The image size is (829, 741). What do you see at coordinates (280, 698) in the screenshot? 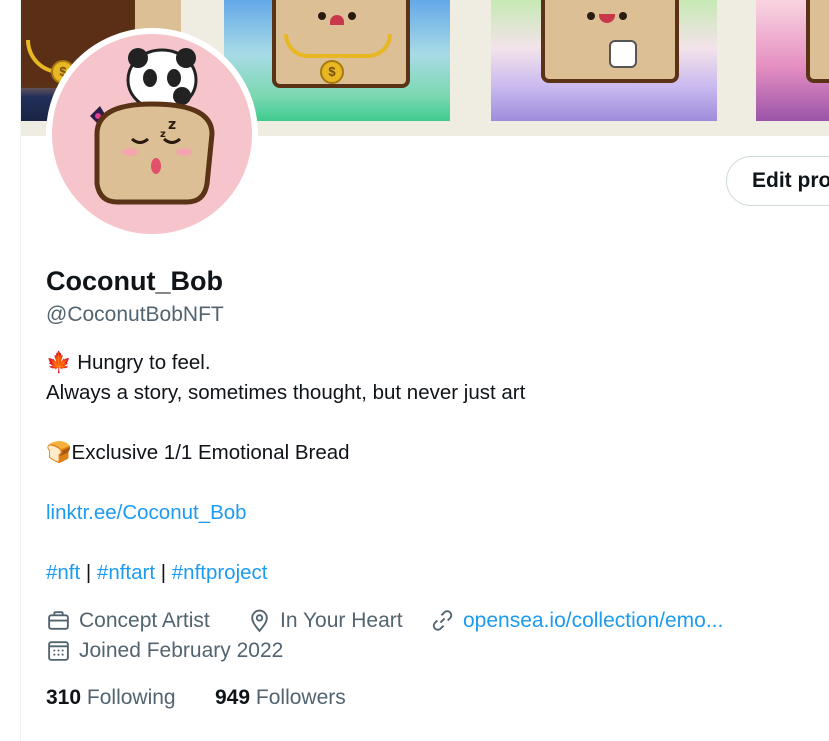
I see `followers-stat: 949 Followers` at bounding box center [280, 698].